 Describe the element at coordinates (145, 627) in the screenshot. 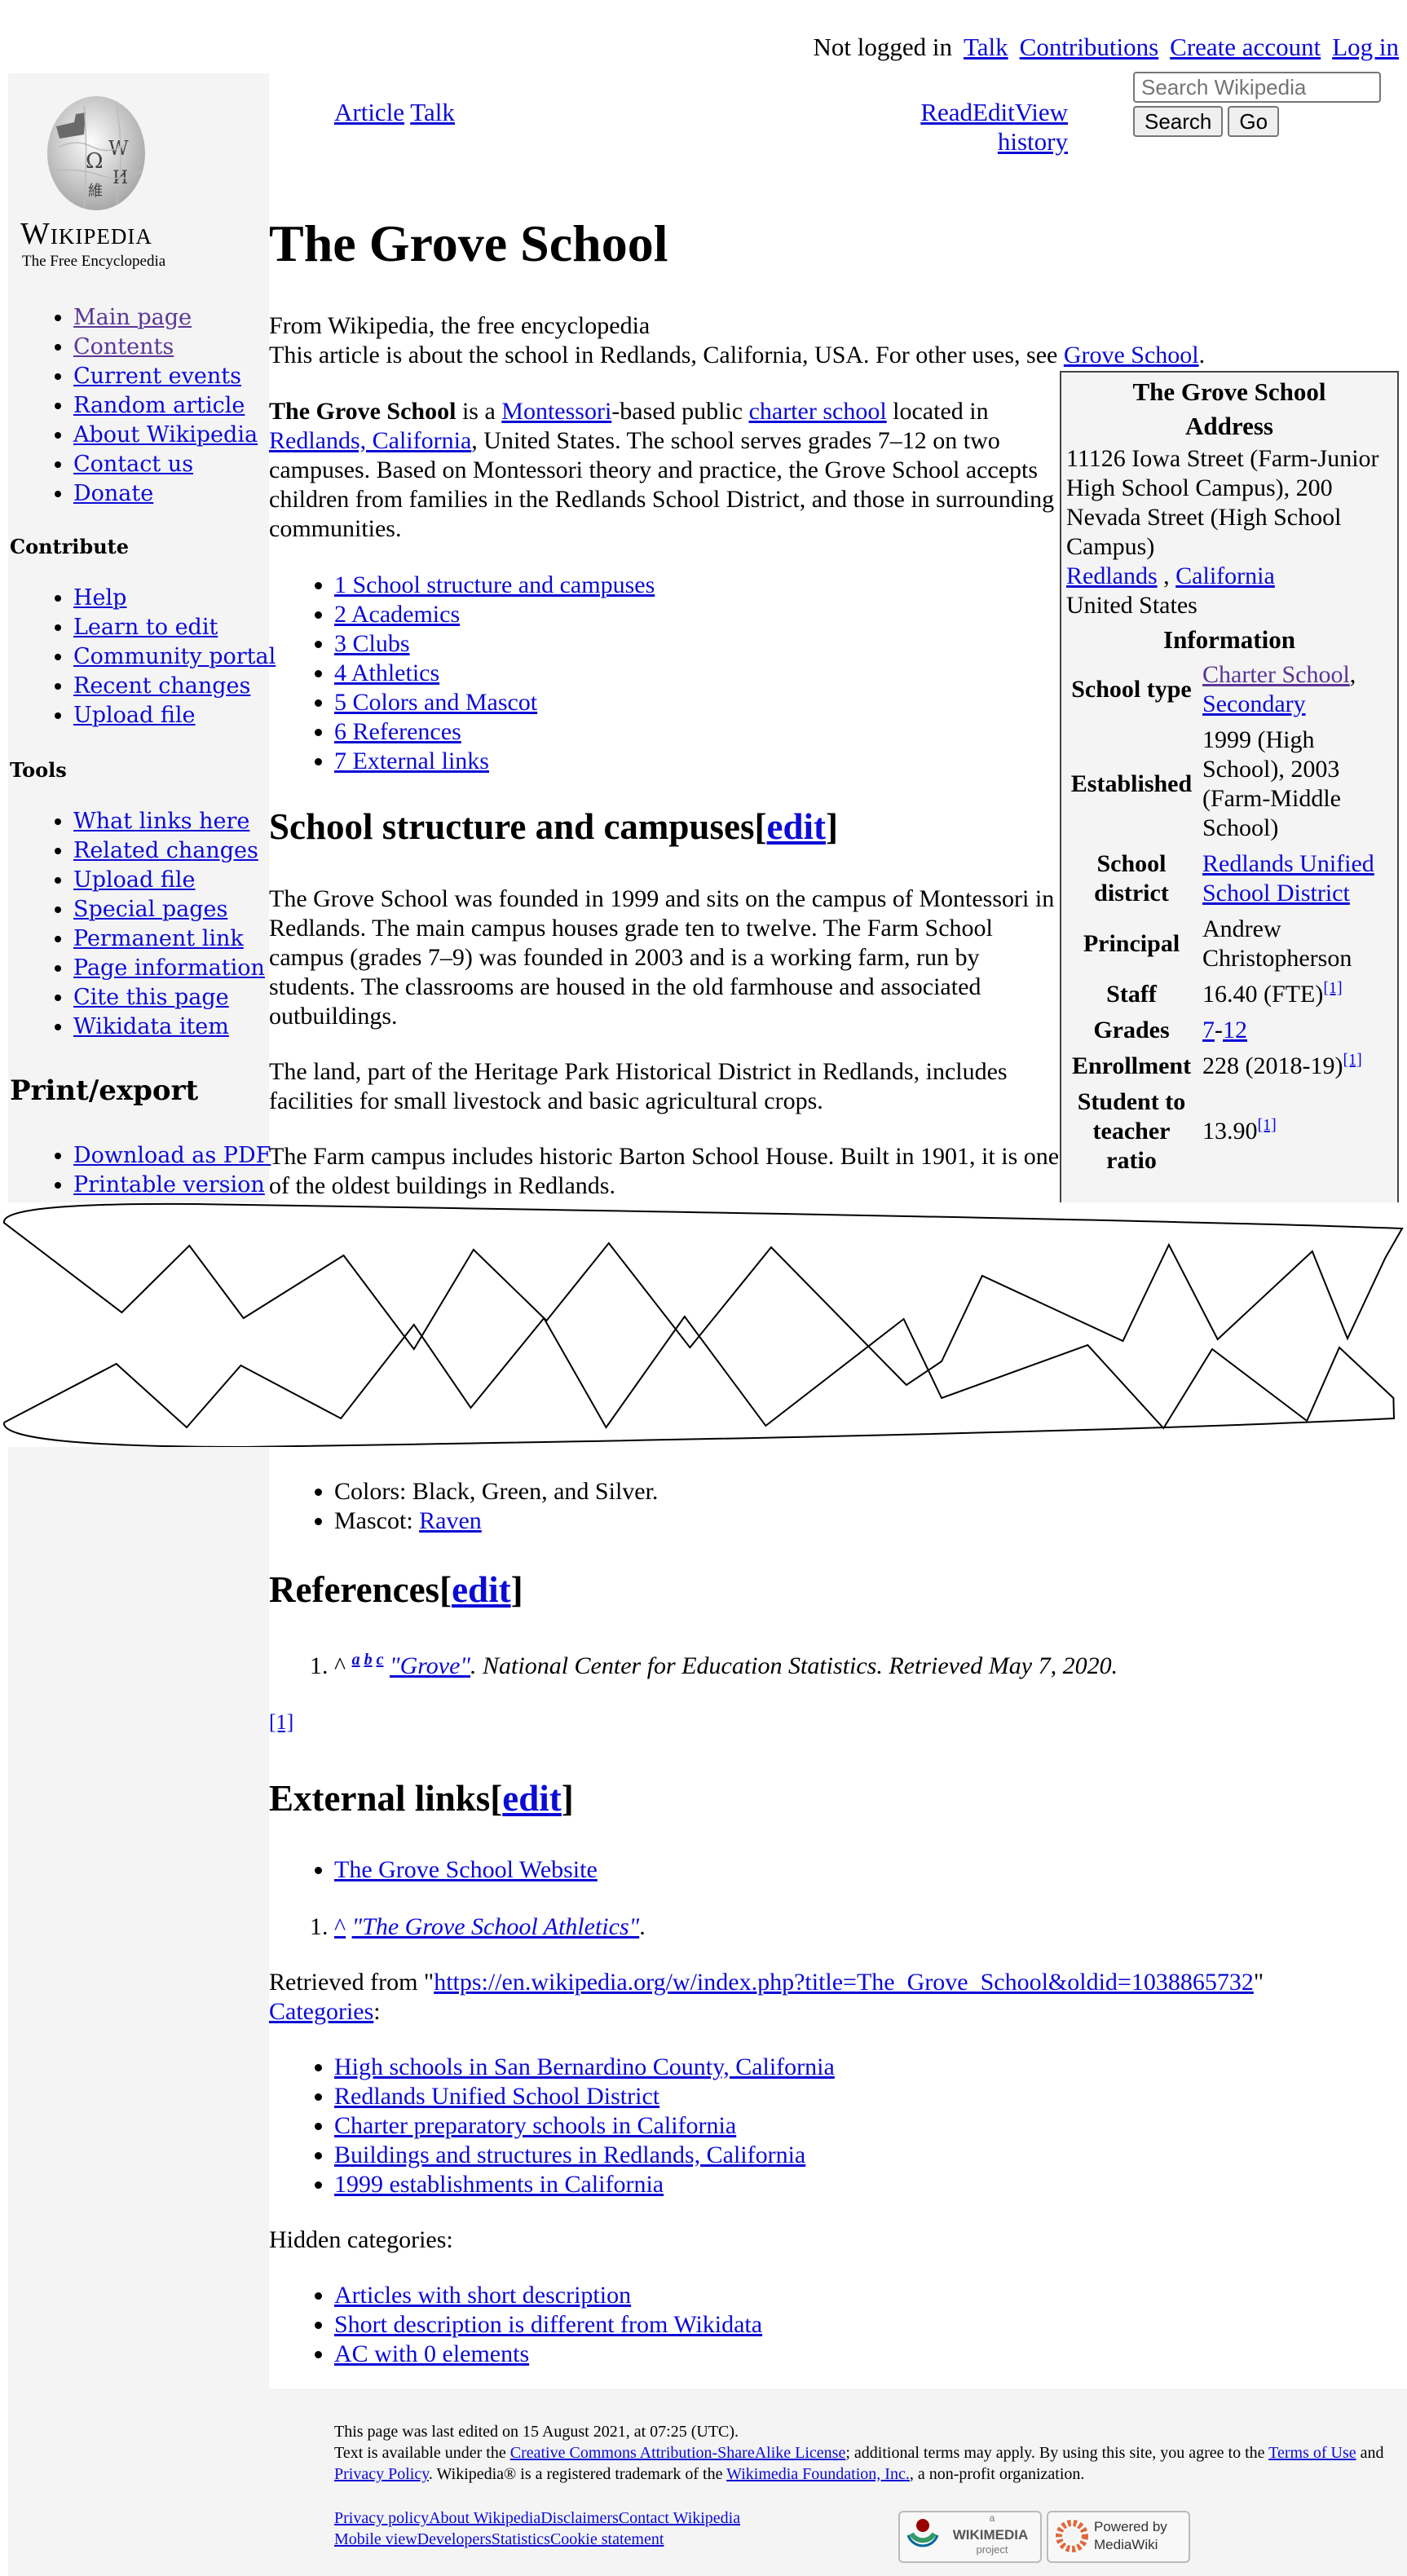

I see `sidebar-item-learn-to-edit: Learn to edit` at that location.